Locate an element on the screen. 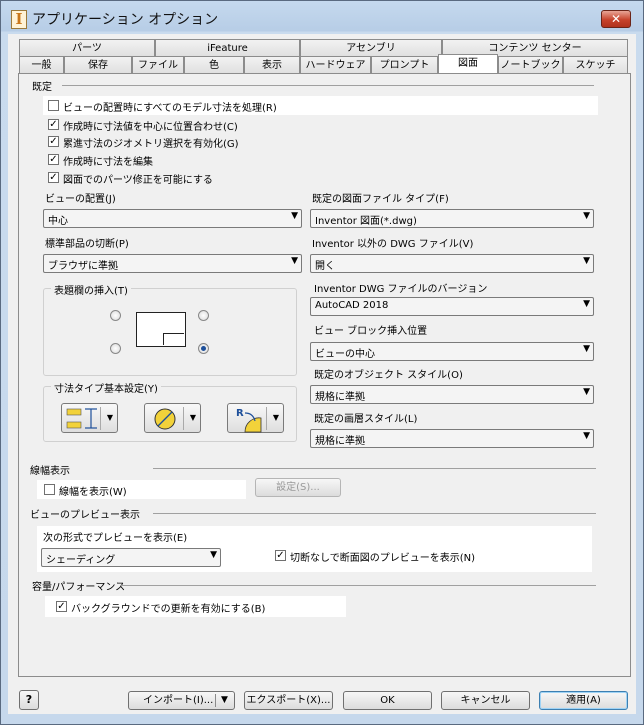 The height and width of the screenshot is (725, 644). non-inventor-dwg-value: 開く is located at coordinates (325, 266).